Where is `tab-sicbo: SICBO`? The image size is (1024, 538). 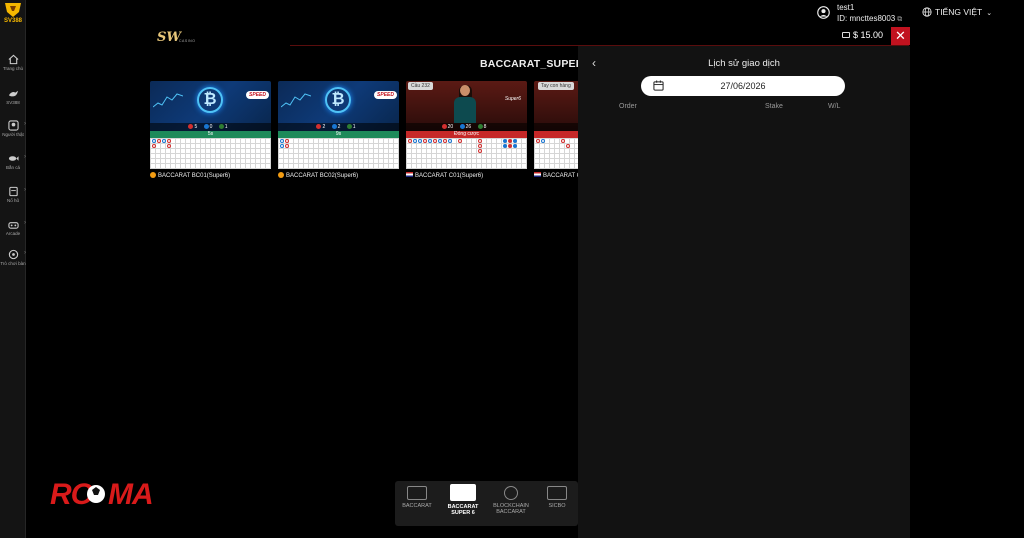 tab-sicbo: SICBO is located at coordinates (557, 497).